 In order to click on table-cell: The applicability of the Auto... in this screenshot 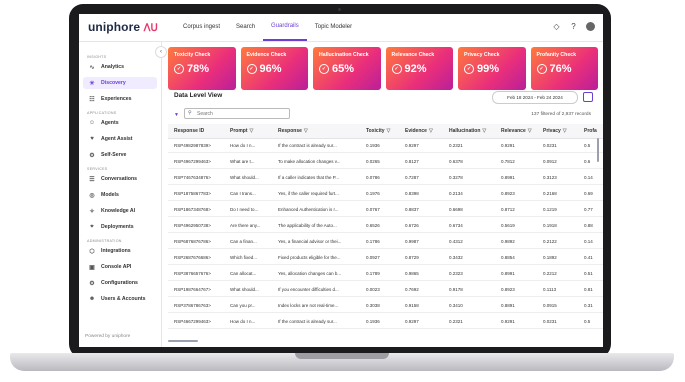, I will do `click(307, 225)`.